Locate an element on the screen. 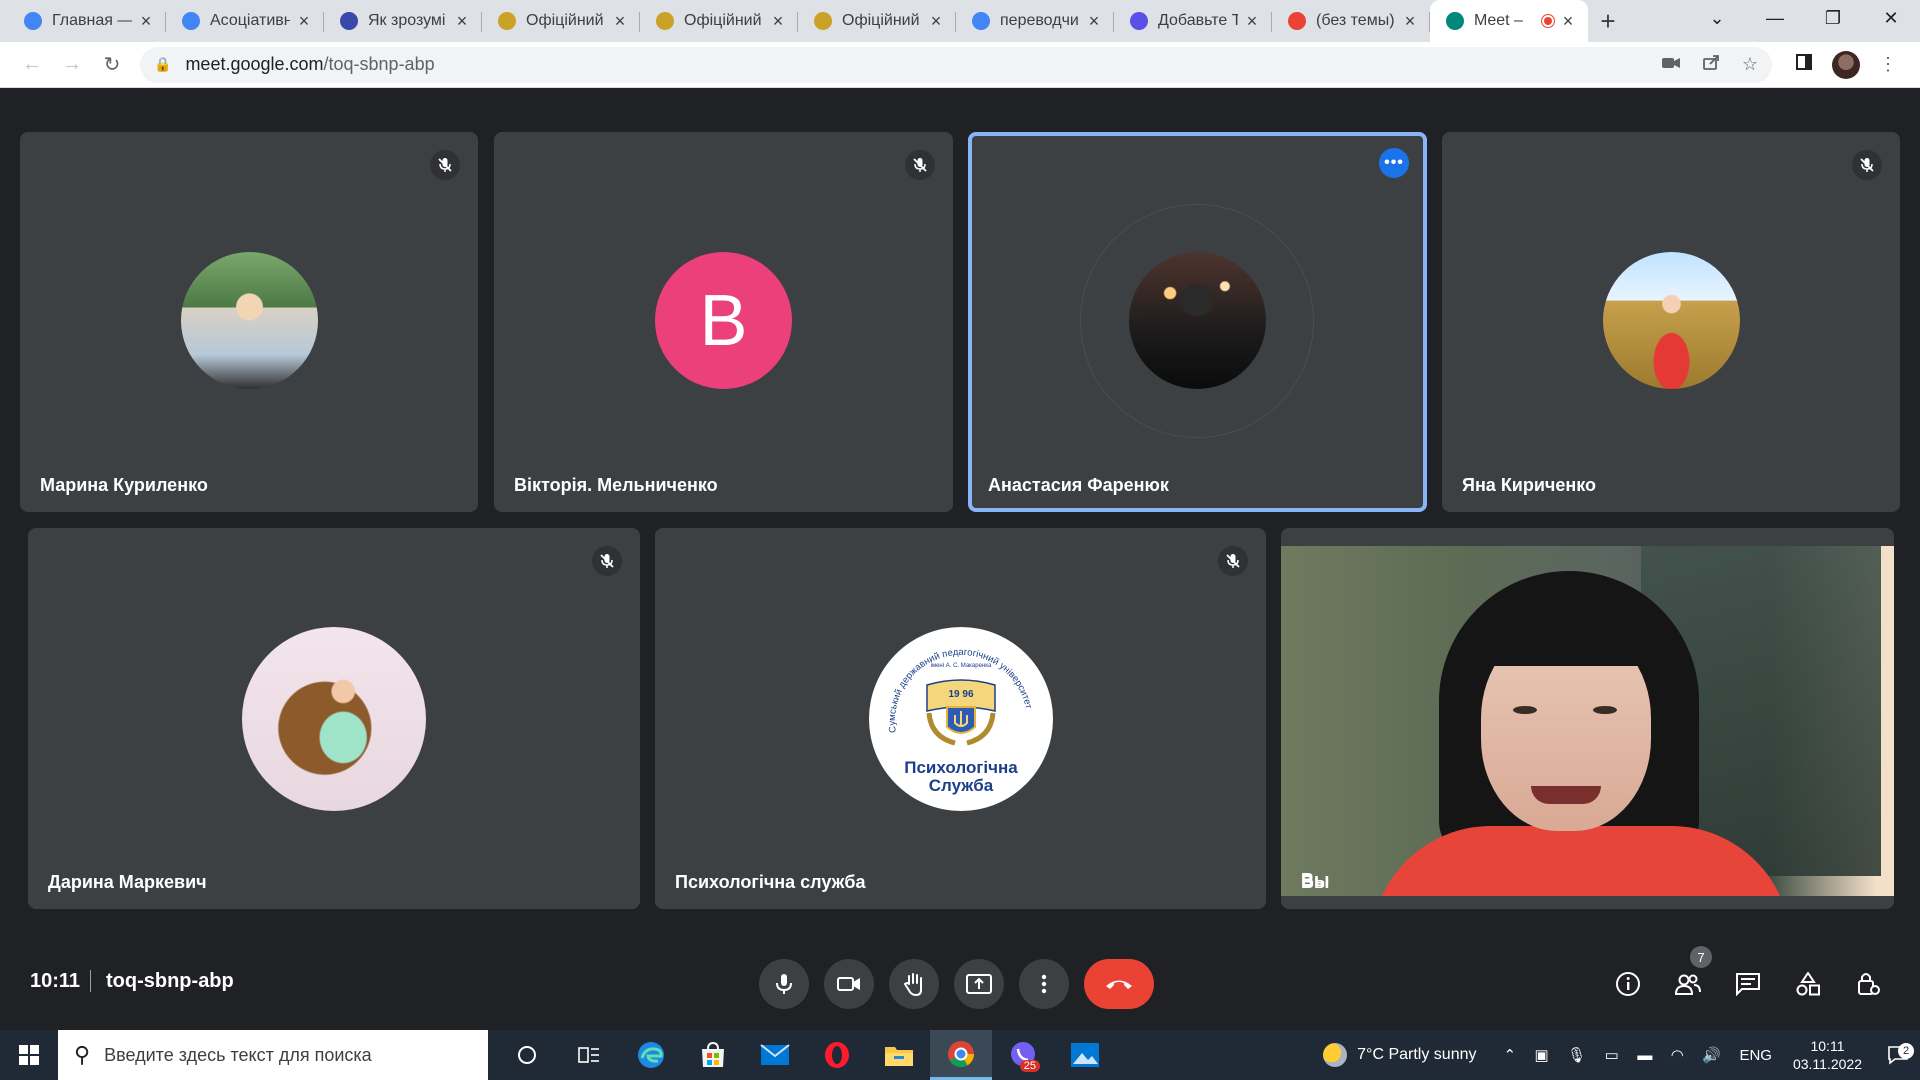 This screenshot has height=1080, width=1920. file-explorer-app is located at coordinates (899, 1055).